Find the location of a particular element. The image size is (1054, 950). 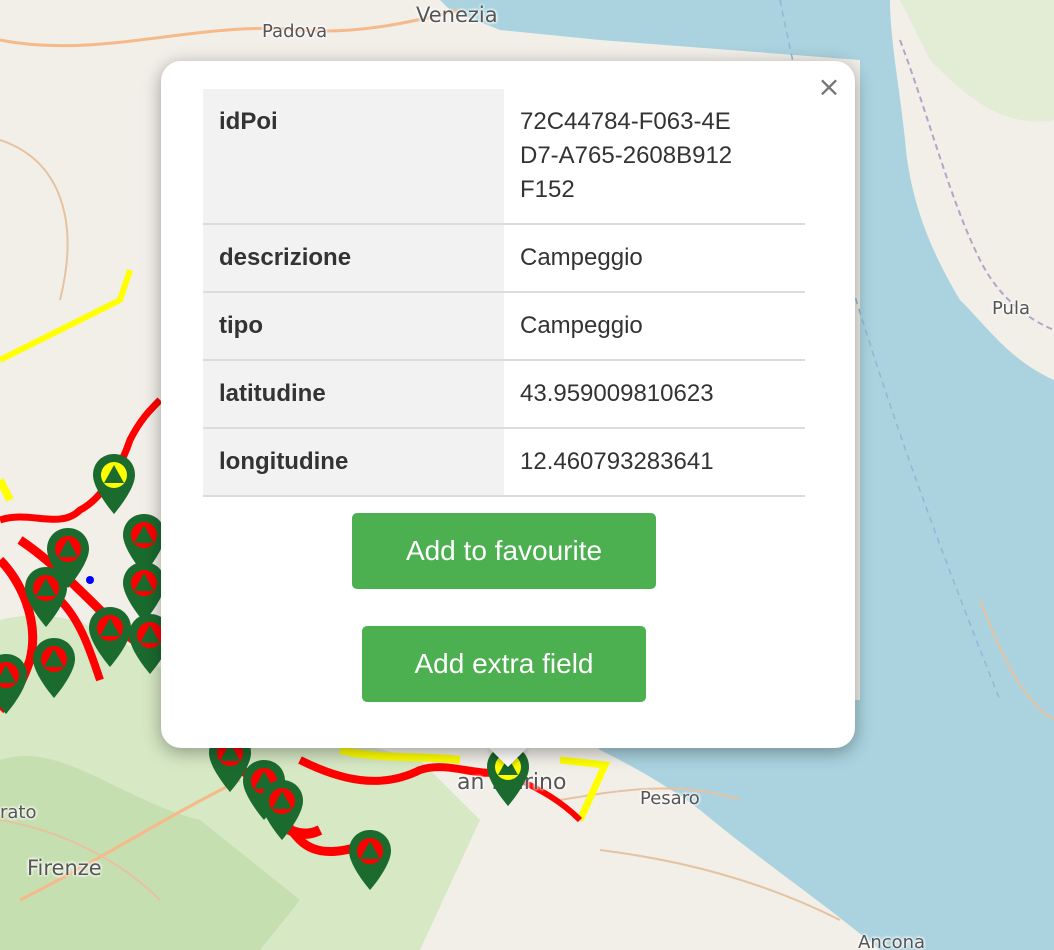

add-extra-field-button: Add extra field is located at coordinates (504, 664).